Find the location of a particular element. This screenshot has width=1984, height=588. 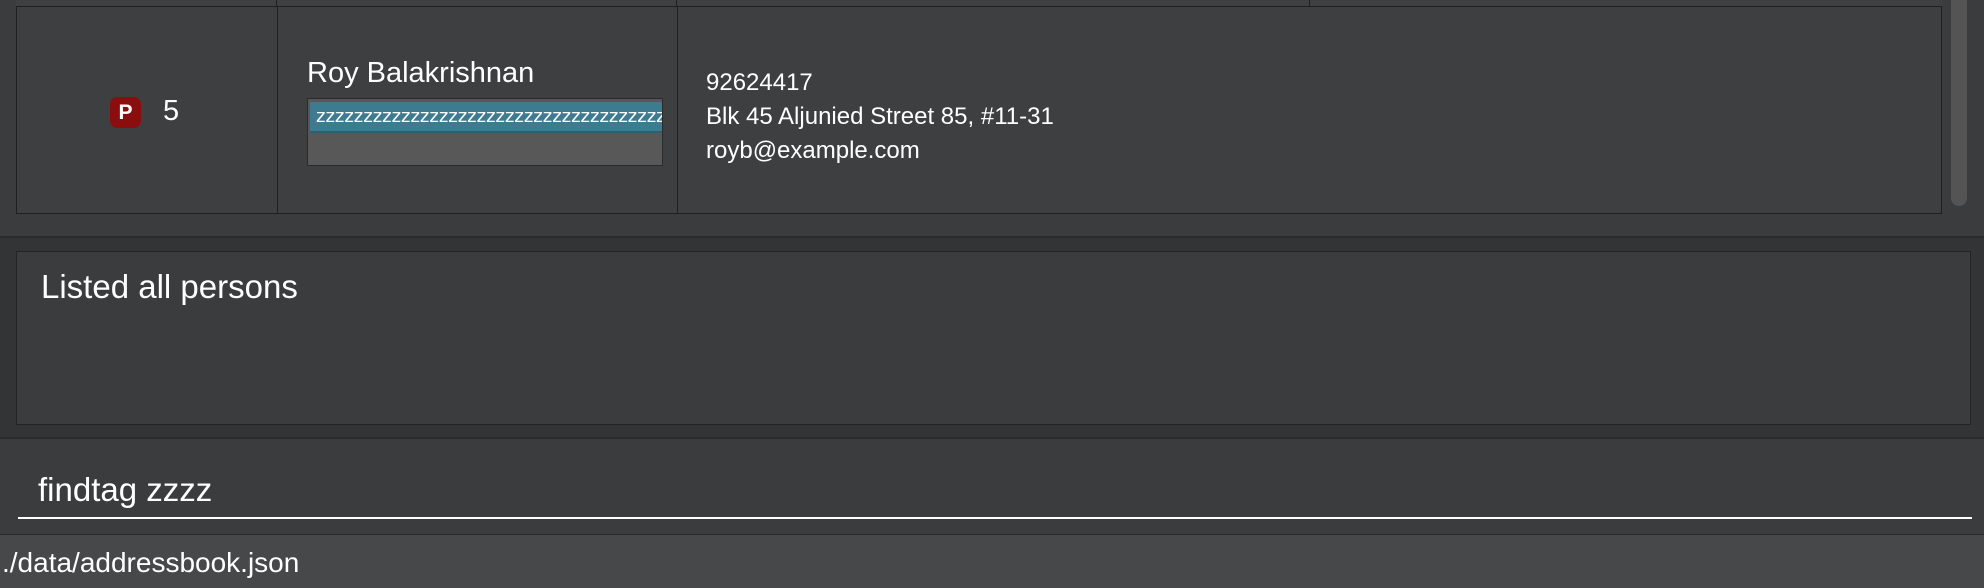

status-bar: ./data/addressbook.json is located at coordinates (992, 561).